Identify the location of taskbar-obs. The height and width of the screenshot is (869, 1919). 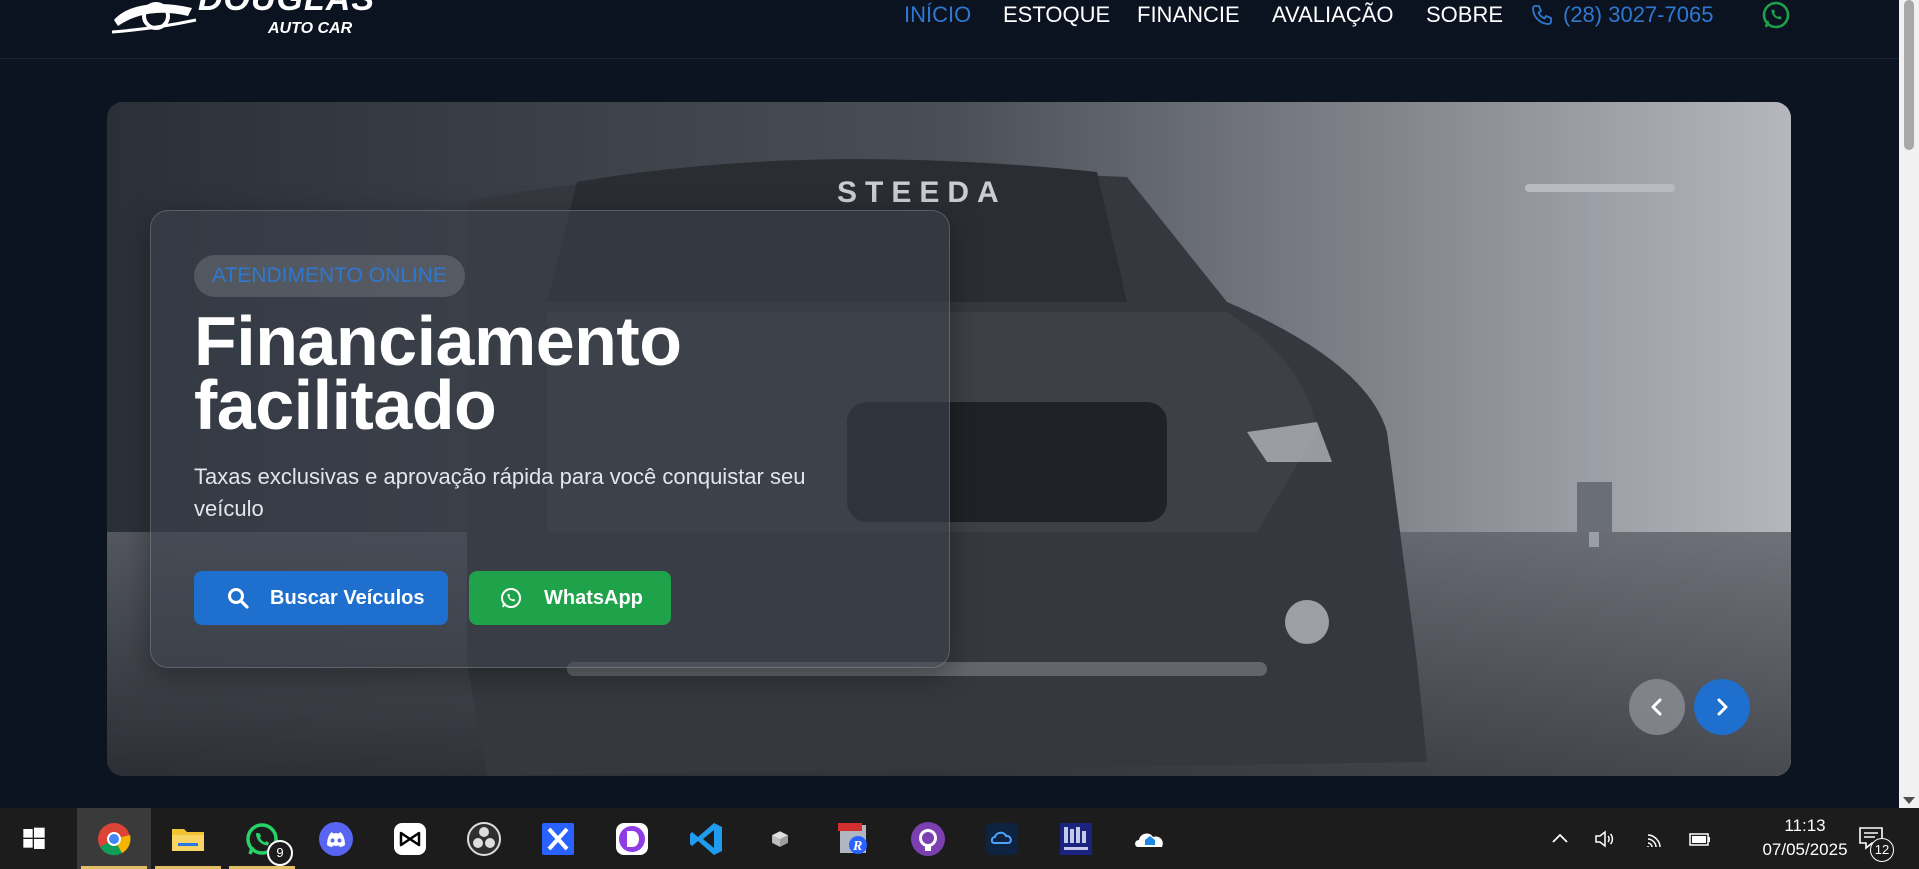
(484, 838).